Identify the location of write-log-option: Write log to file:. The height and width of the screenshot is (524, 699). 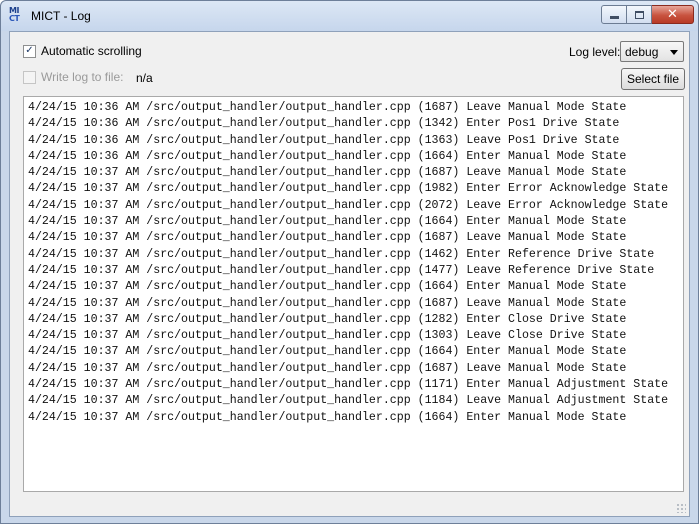
(73, 77).